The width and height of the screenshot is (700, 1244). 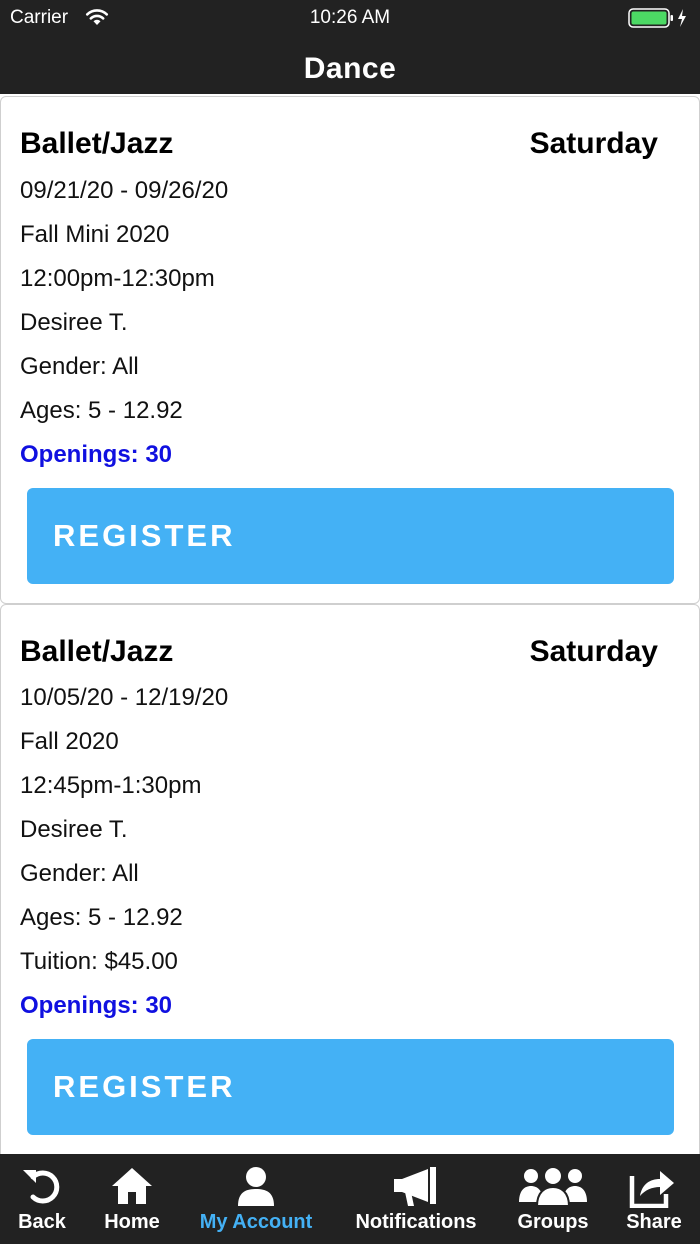 What do you see at coordinates (416, 1222) in the screenshot?
I see `tab-notifications-label: Notifications` at bounding box center [416, 1222].